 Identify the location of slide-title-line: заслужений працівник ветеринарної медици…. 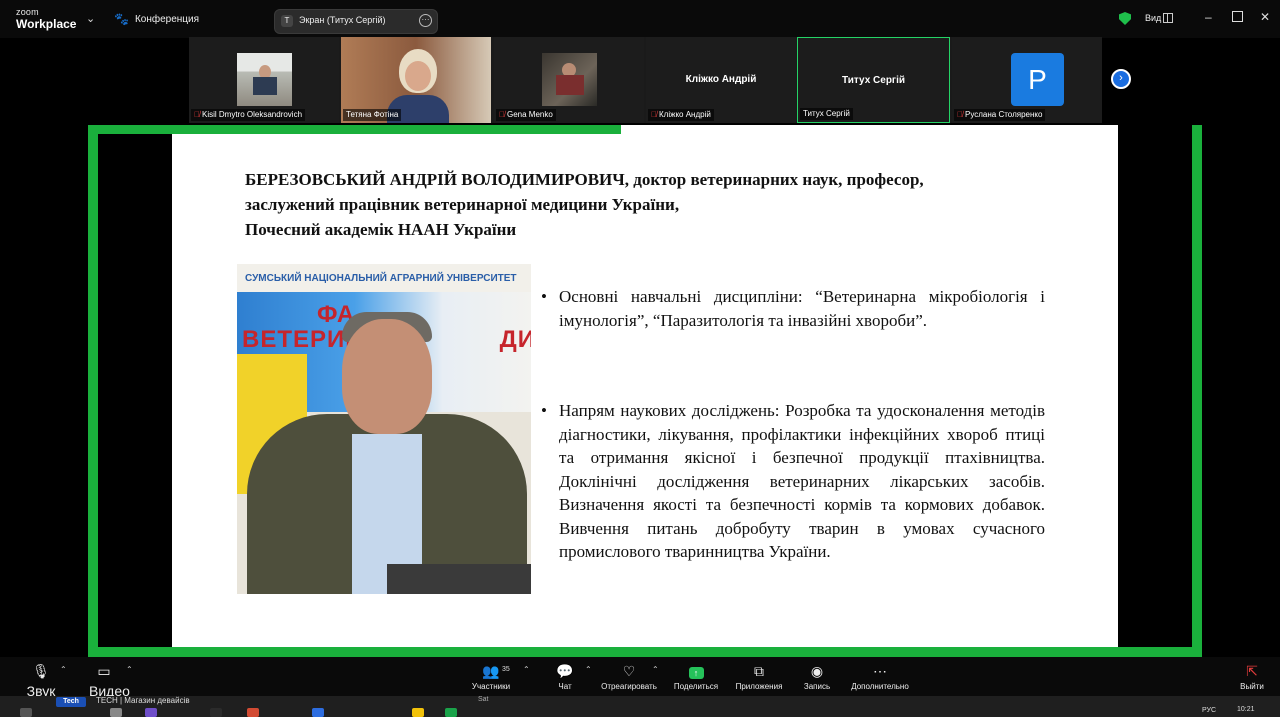
(462, 204).